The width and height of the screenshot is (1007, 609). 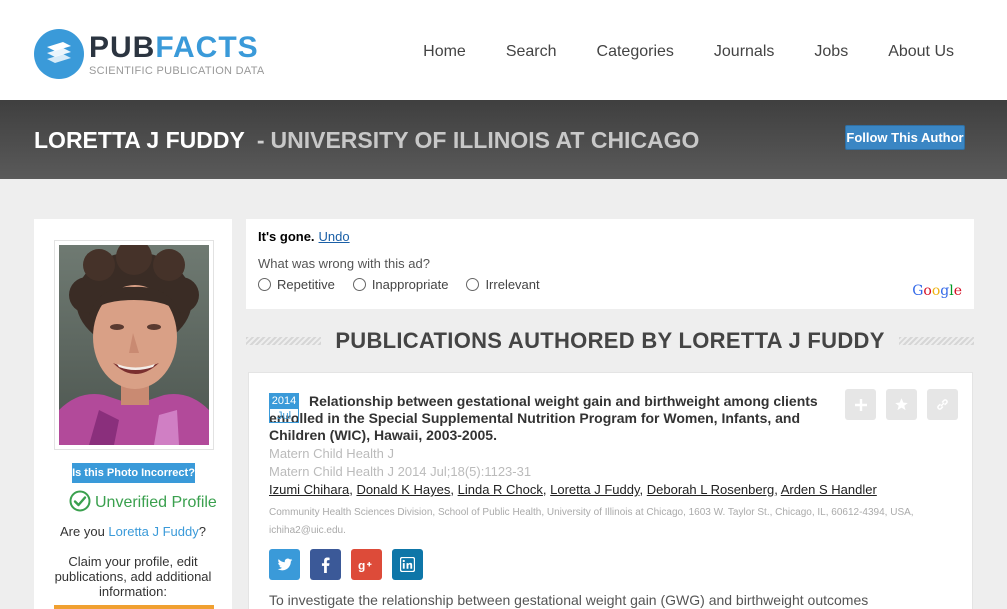 I want to click on unverified-profile: Unverified Profile, so click(x=143, y=503).